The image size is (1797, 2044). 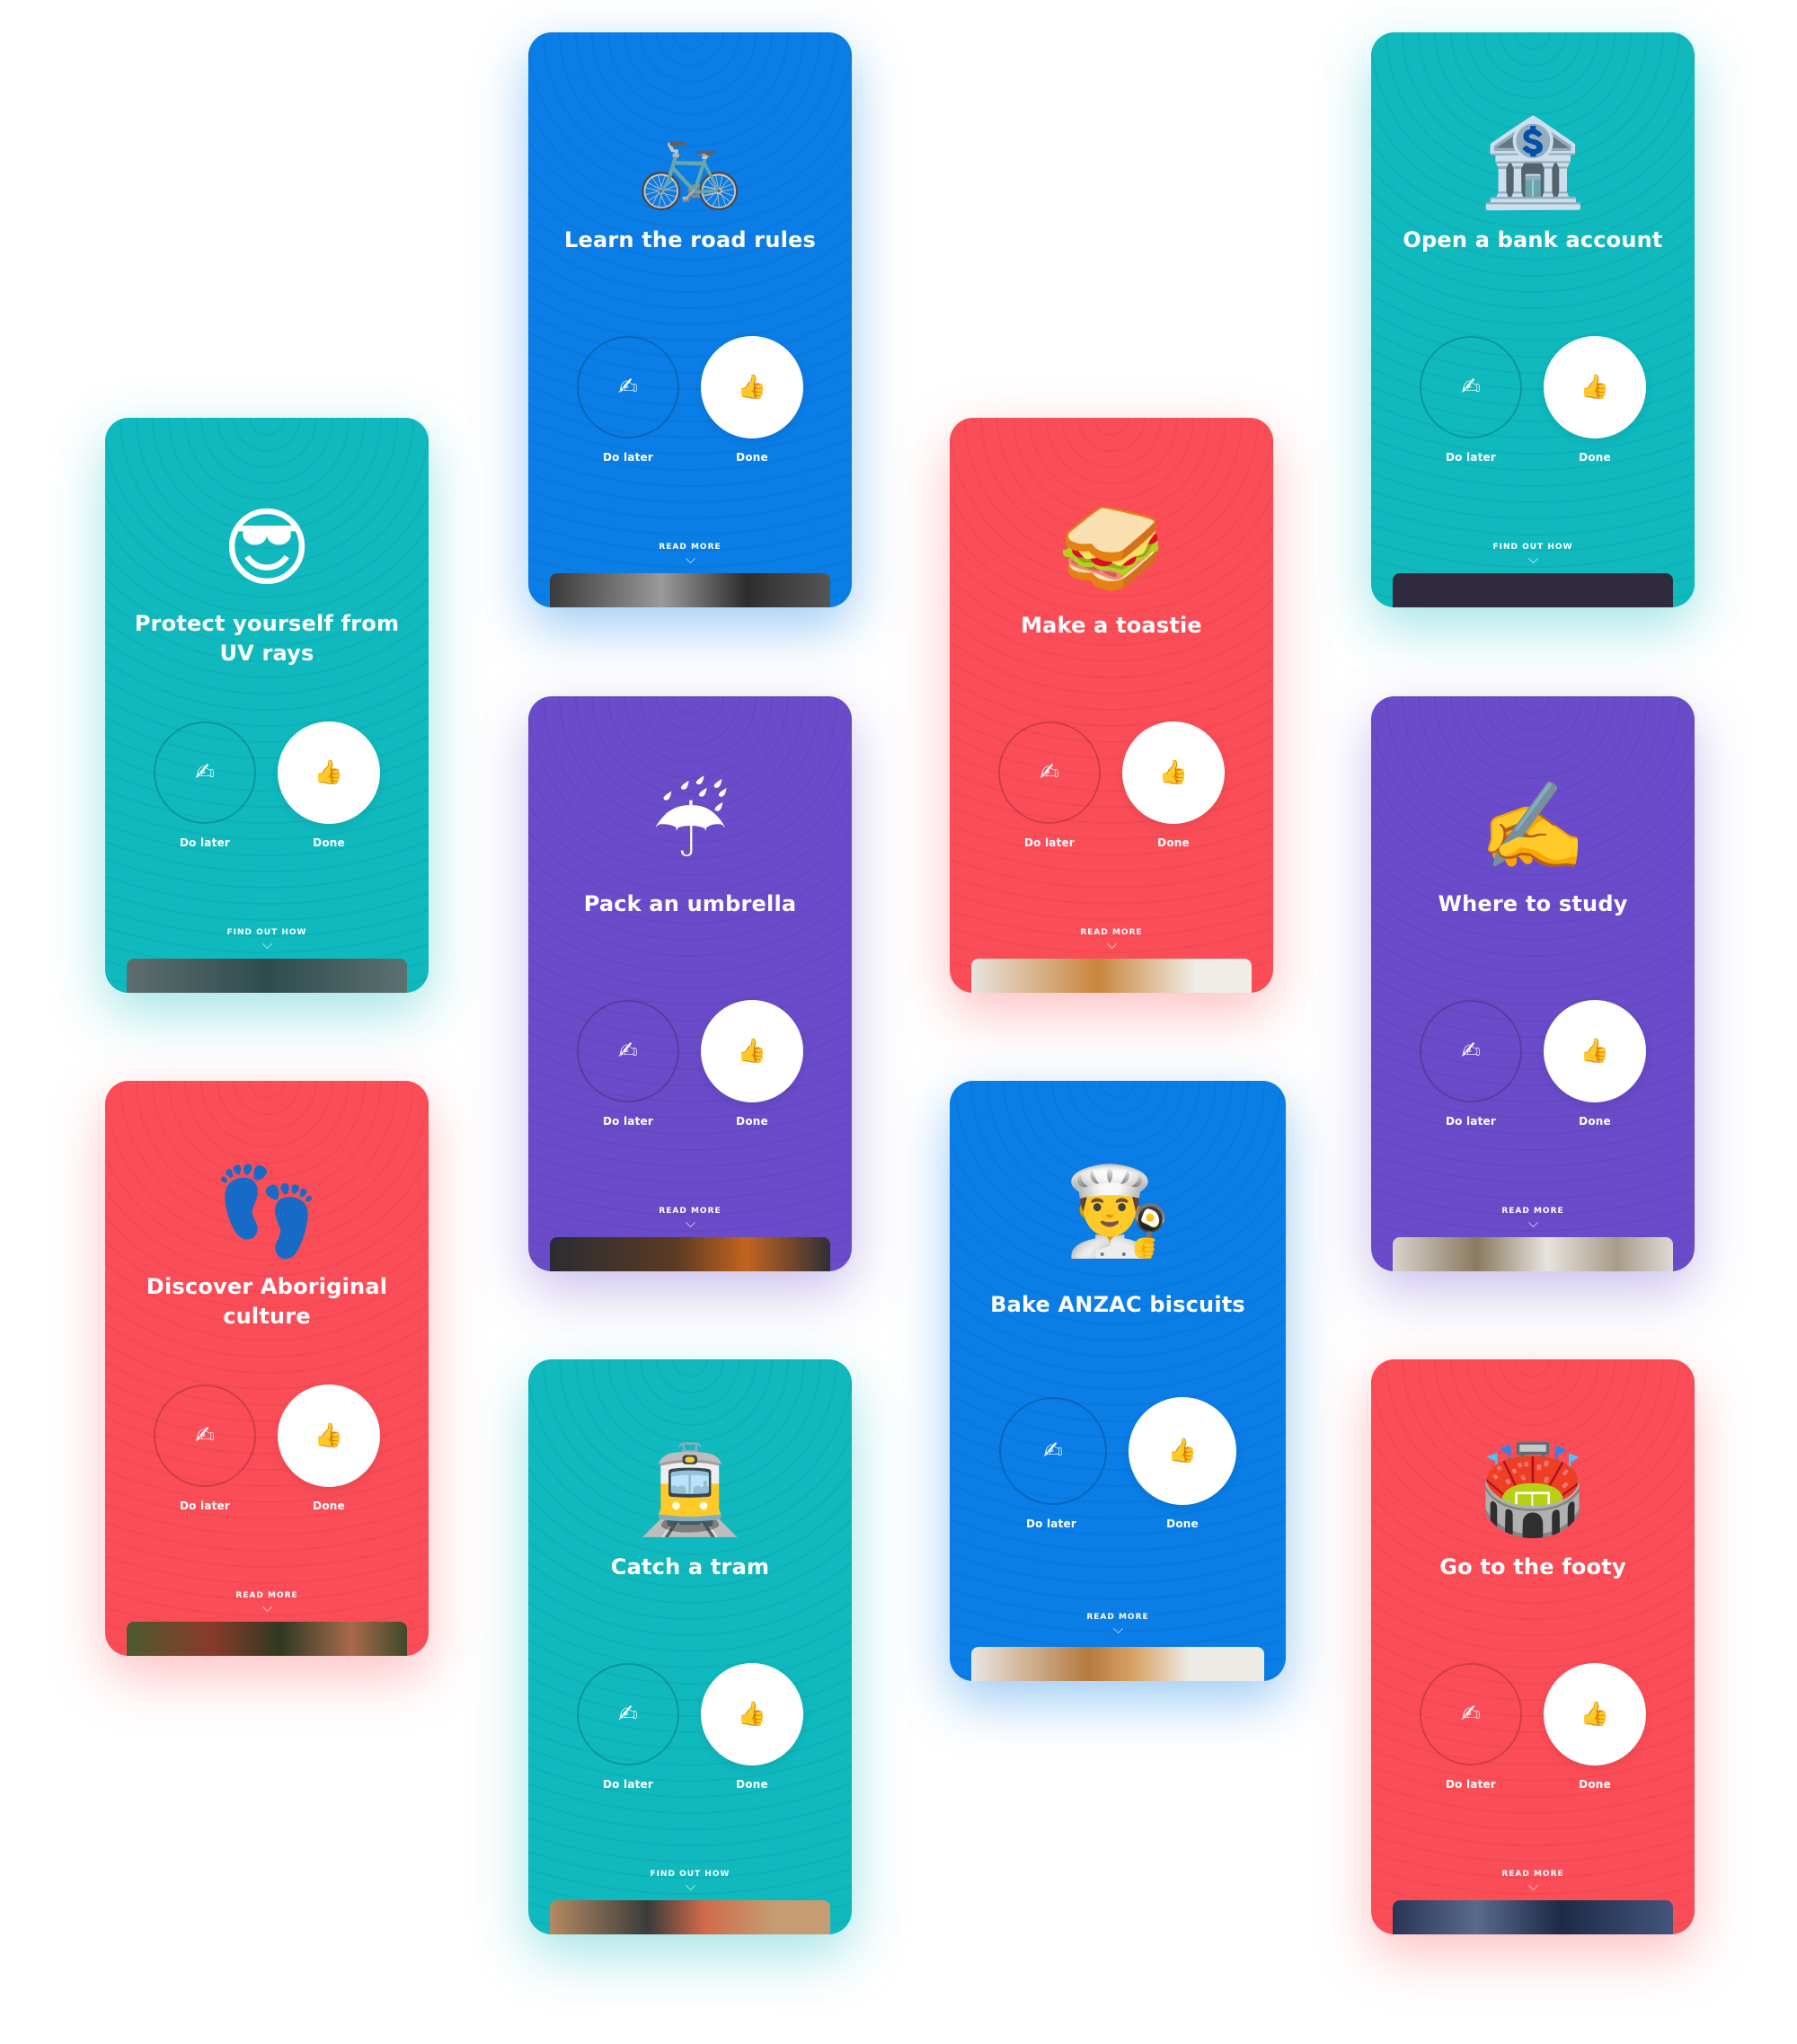 What do you see at coordinates (1118, 1211) in the screenshot?
I see `cook-icon: 👨‍🍳` at bounding box center [1118, 1211].